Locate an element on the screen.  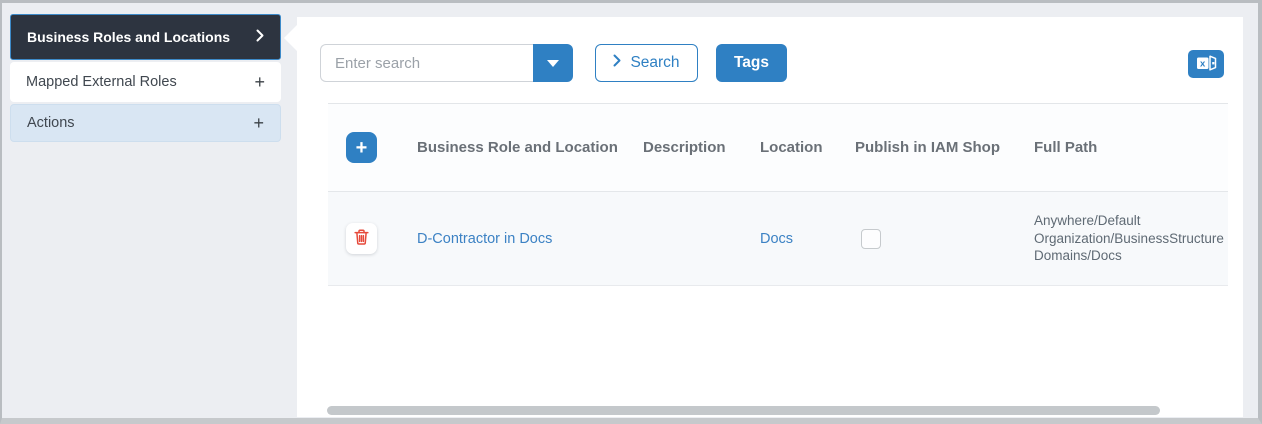
add-column-header: + is located at coordinates (372, 147).